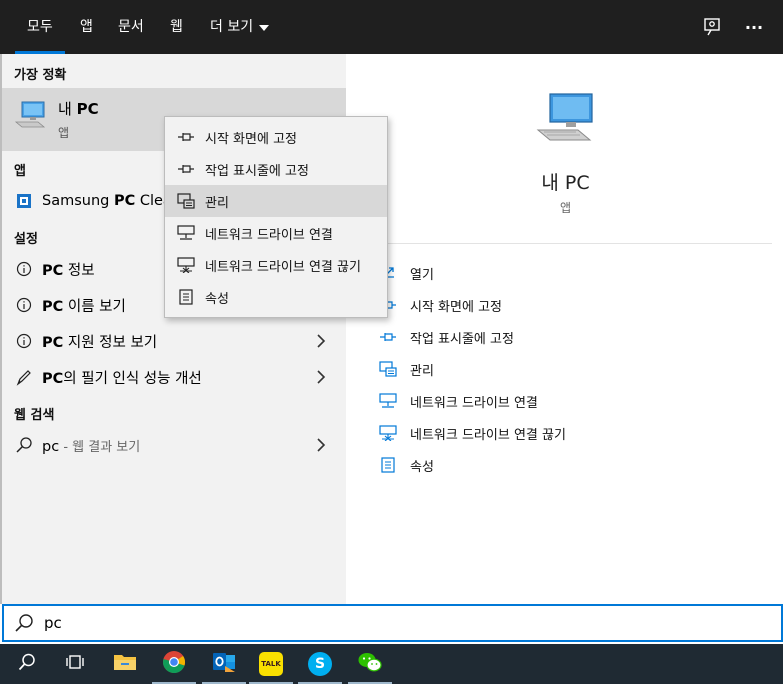 This screenshot has width=783, height=684. What do you see at coordinates (251, 139) in the screenshot?
I see `menu-item-label: 시작 화면에 고정` at bounding box center [251, 139].